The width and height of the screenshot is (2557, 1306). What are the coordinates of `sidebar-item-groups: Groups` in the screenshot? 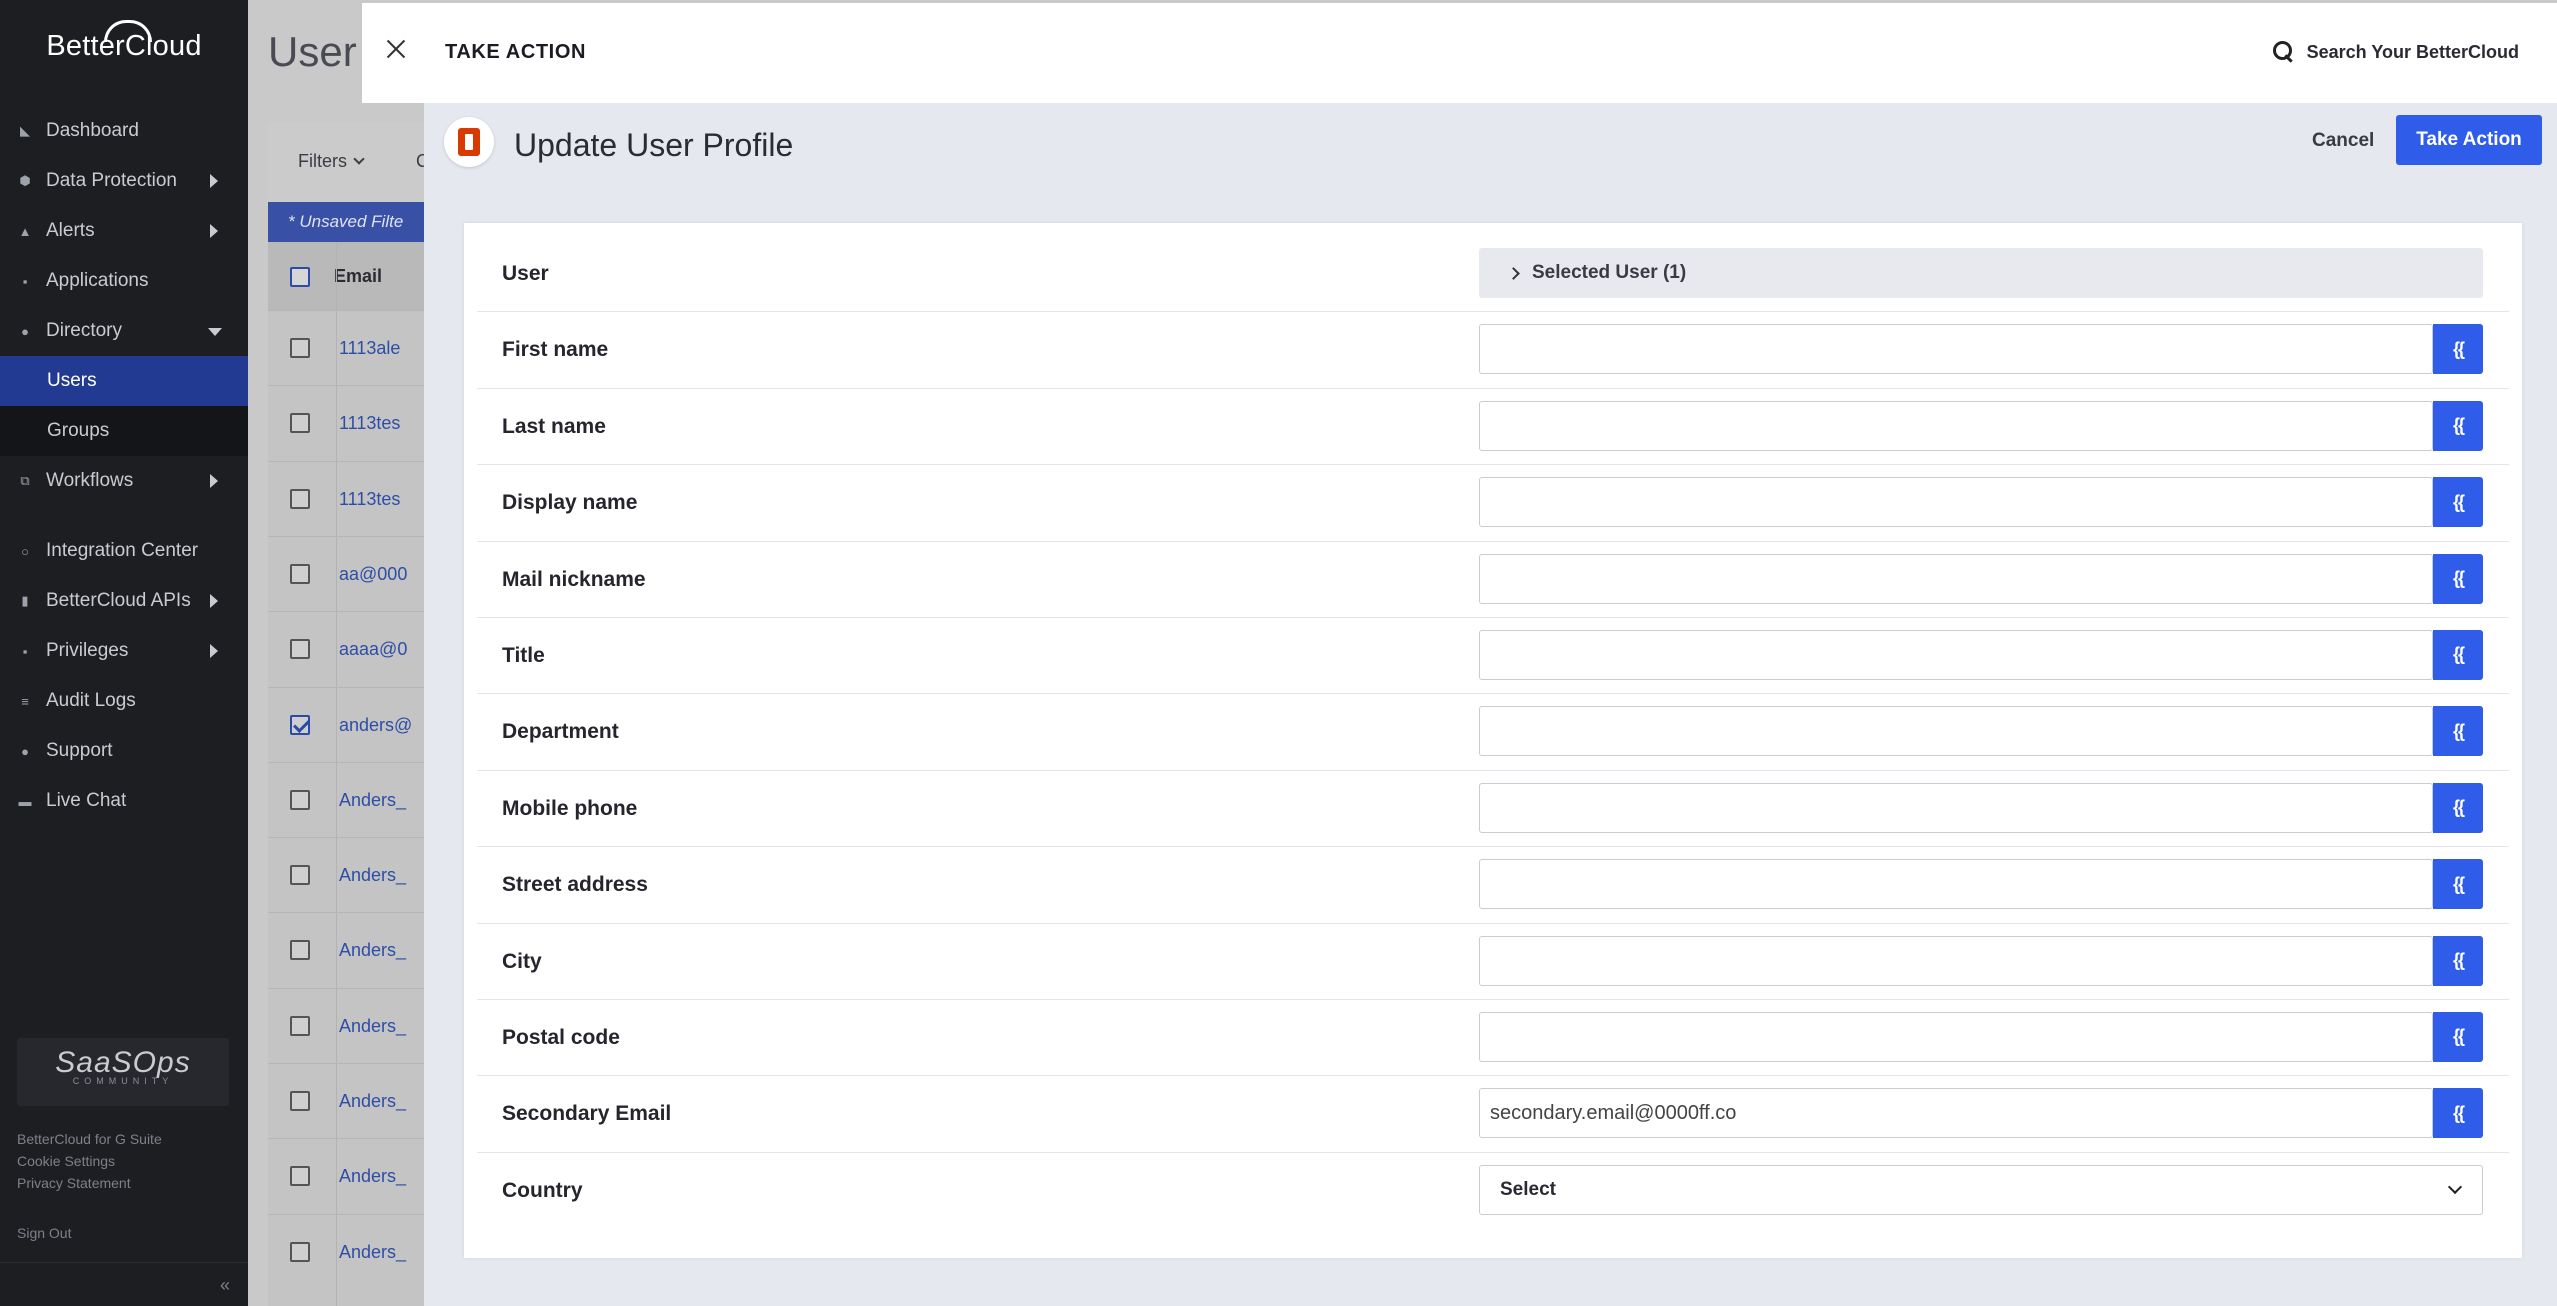 It's located at (124, 431).